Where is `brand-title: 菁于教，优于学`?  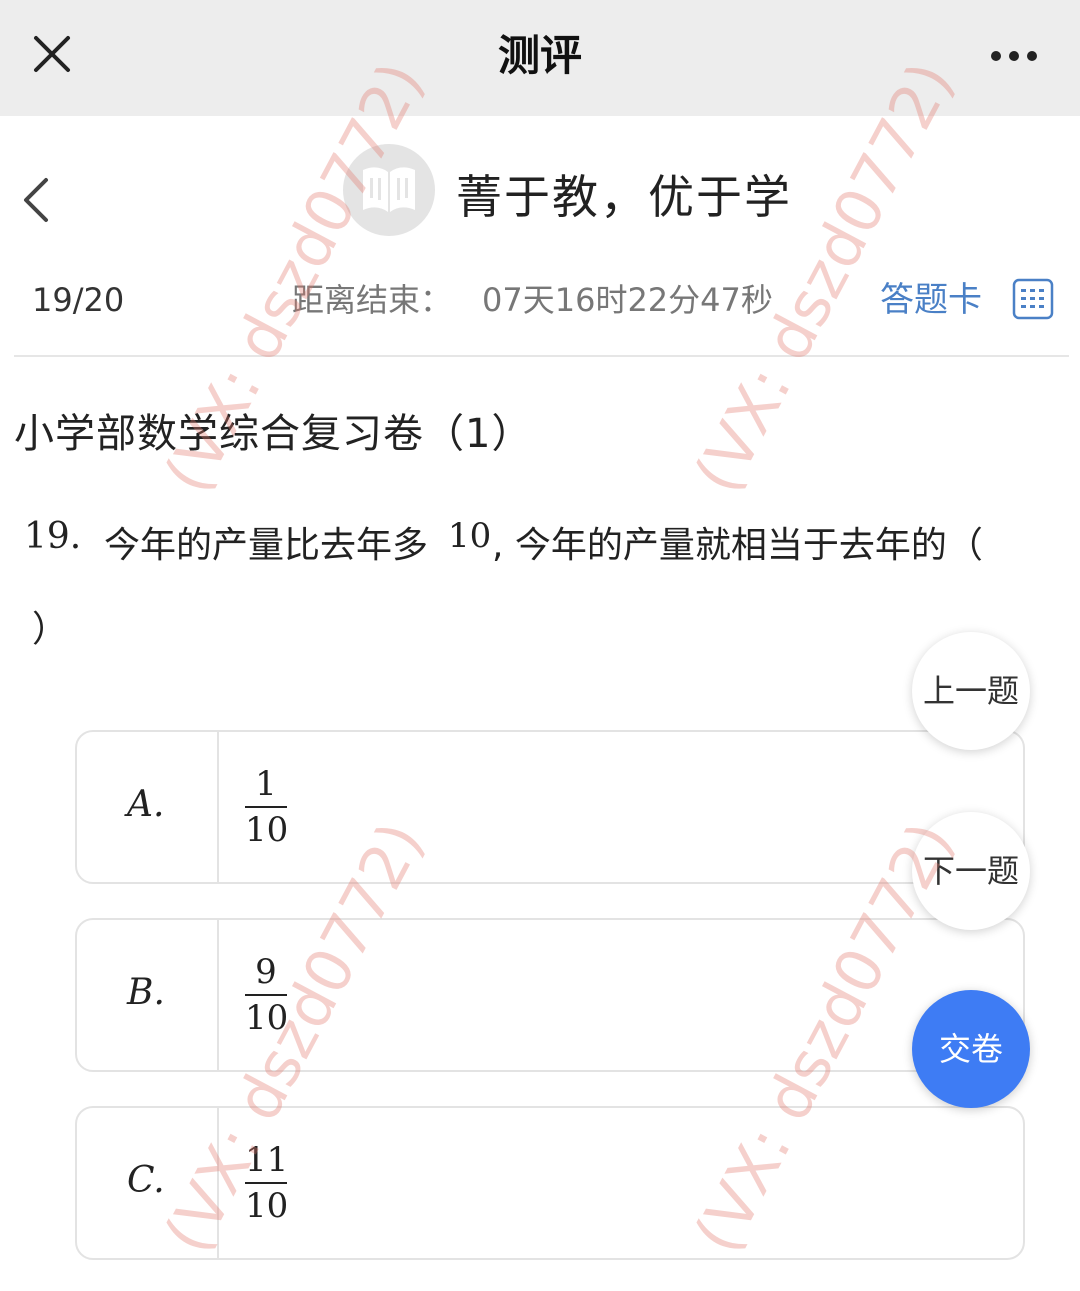 brand-title: 菁于教，优于学 is located at coordinates (624, 197).